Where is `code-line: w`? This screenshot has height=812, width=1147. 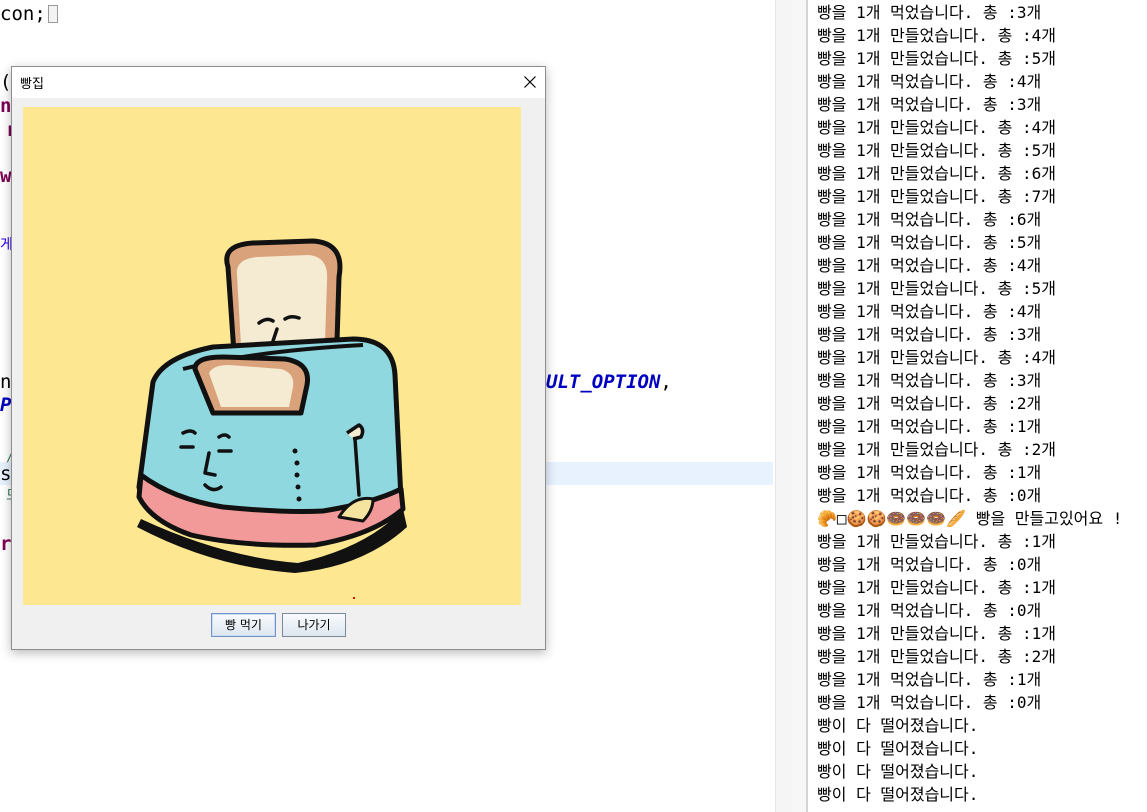
code-line: w is located at coordinates (6, 176).